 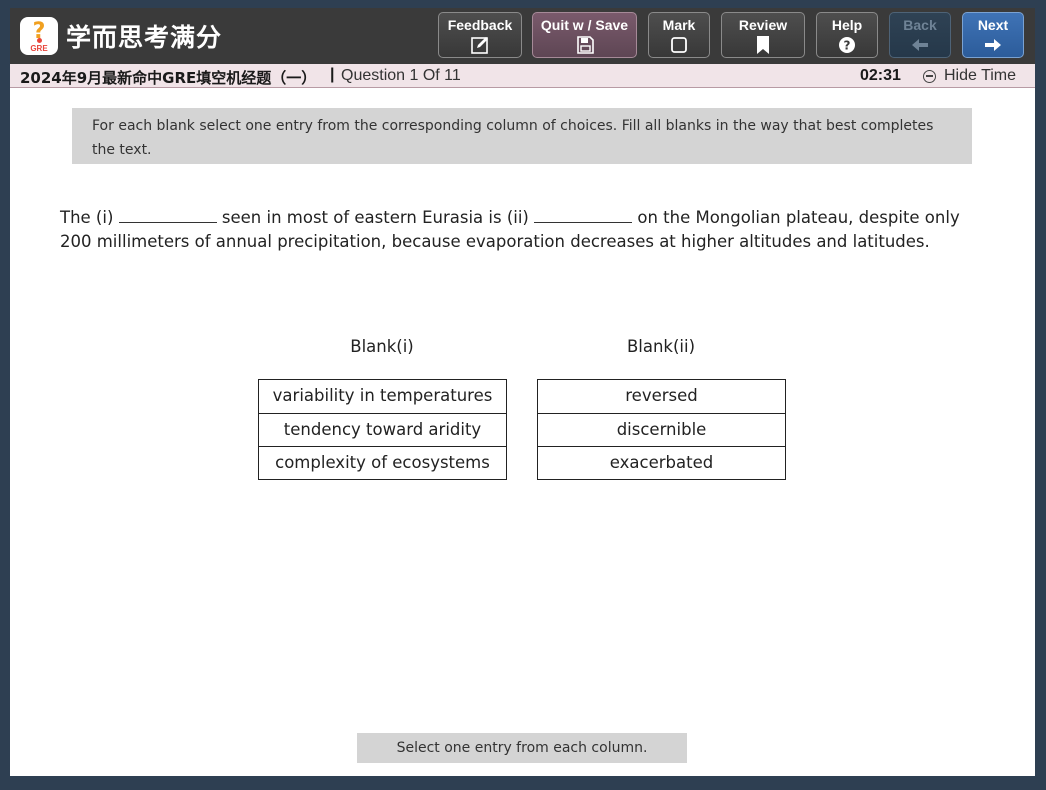 I want to click on choice-option: exacerbated, so click(x=661, y=462).